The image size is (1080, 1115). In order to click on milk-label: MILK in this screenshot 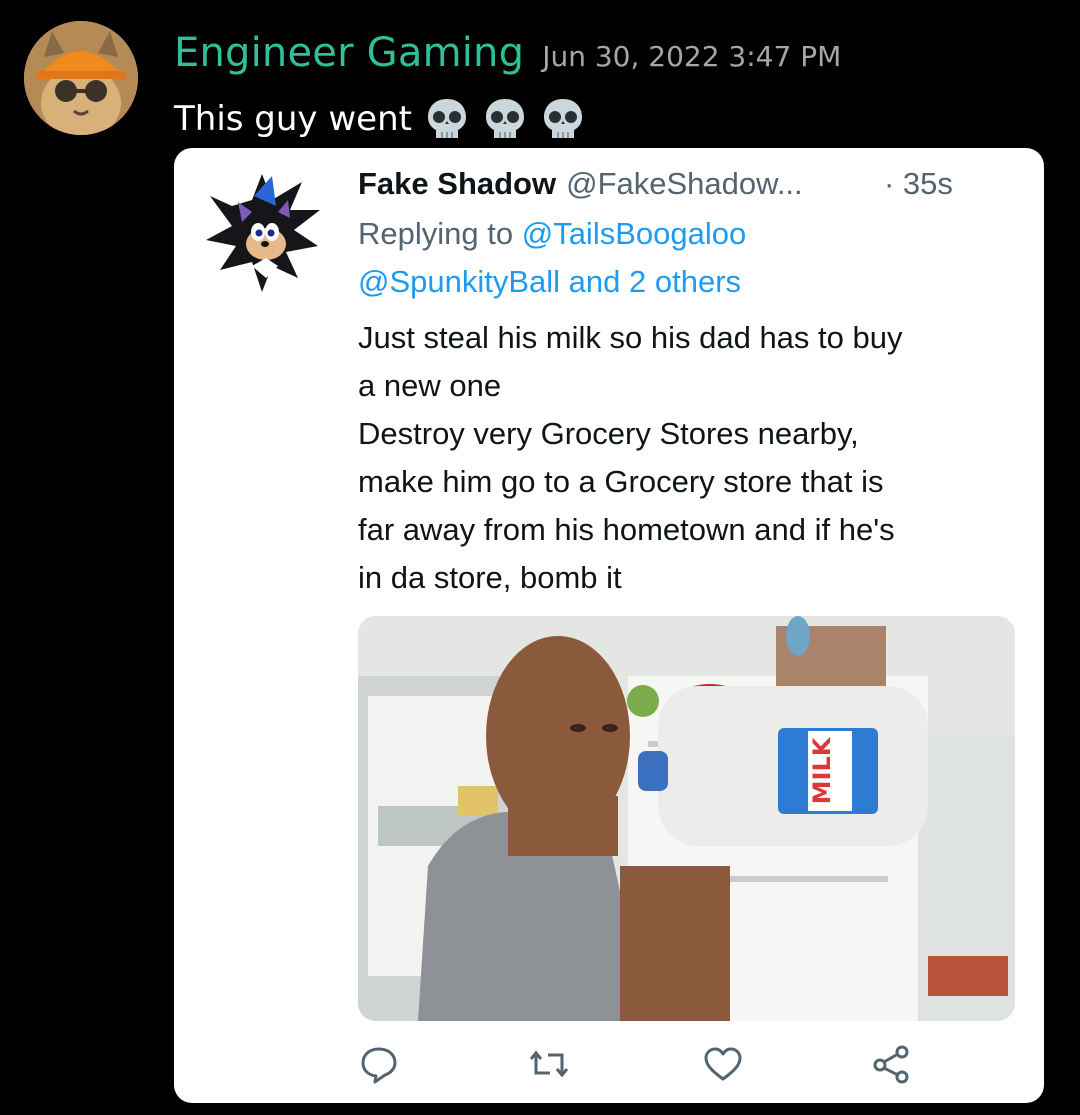, I will do `click(822, 770)`.